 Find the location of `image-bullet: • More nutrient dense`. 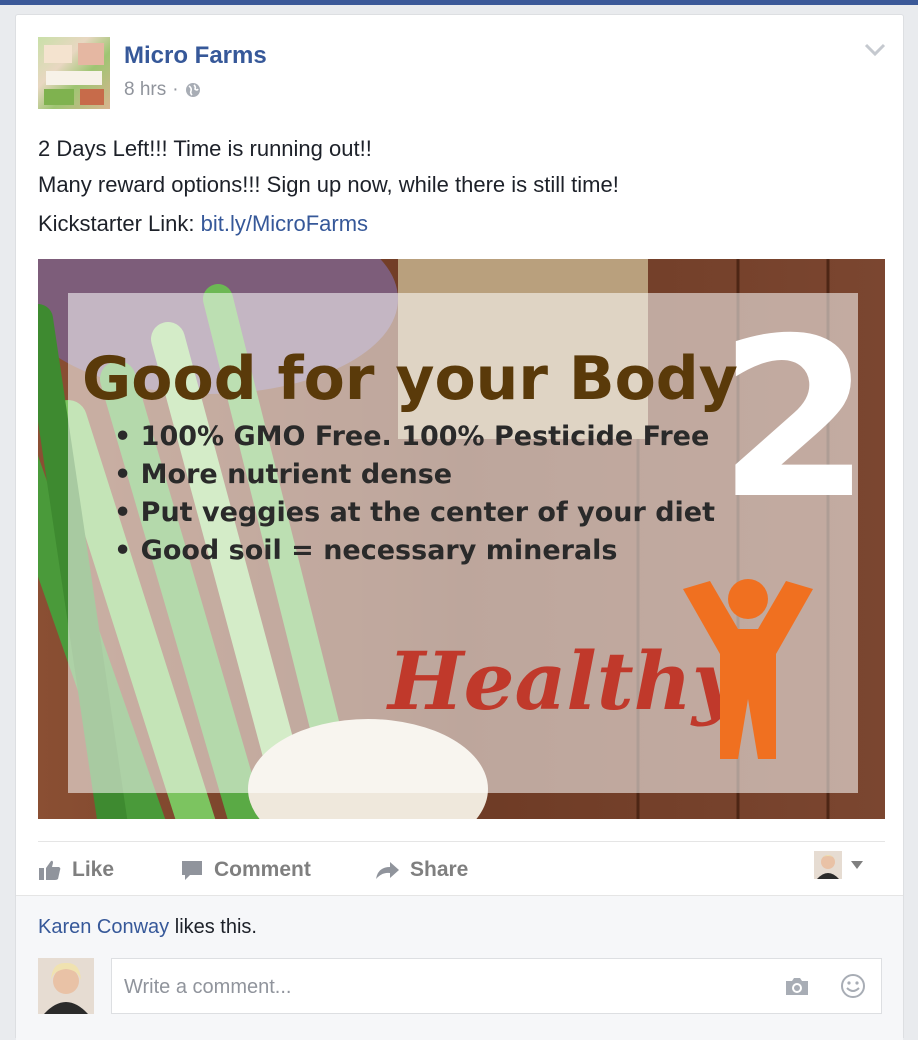

image-bullet: • More nutrient dense is located at coordinates (283, 474).